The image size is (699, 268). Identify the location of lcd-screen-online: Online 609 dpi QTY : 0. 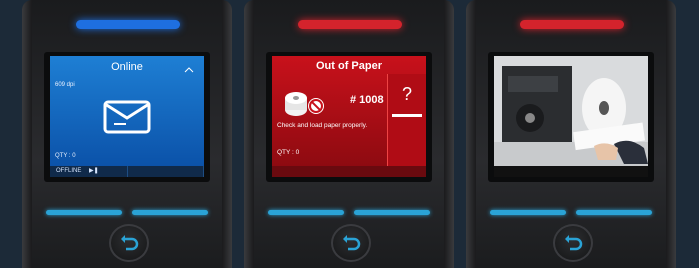
(127, 115).